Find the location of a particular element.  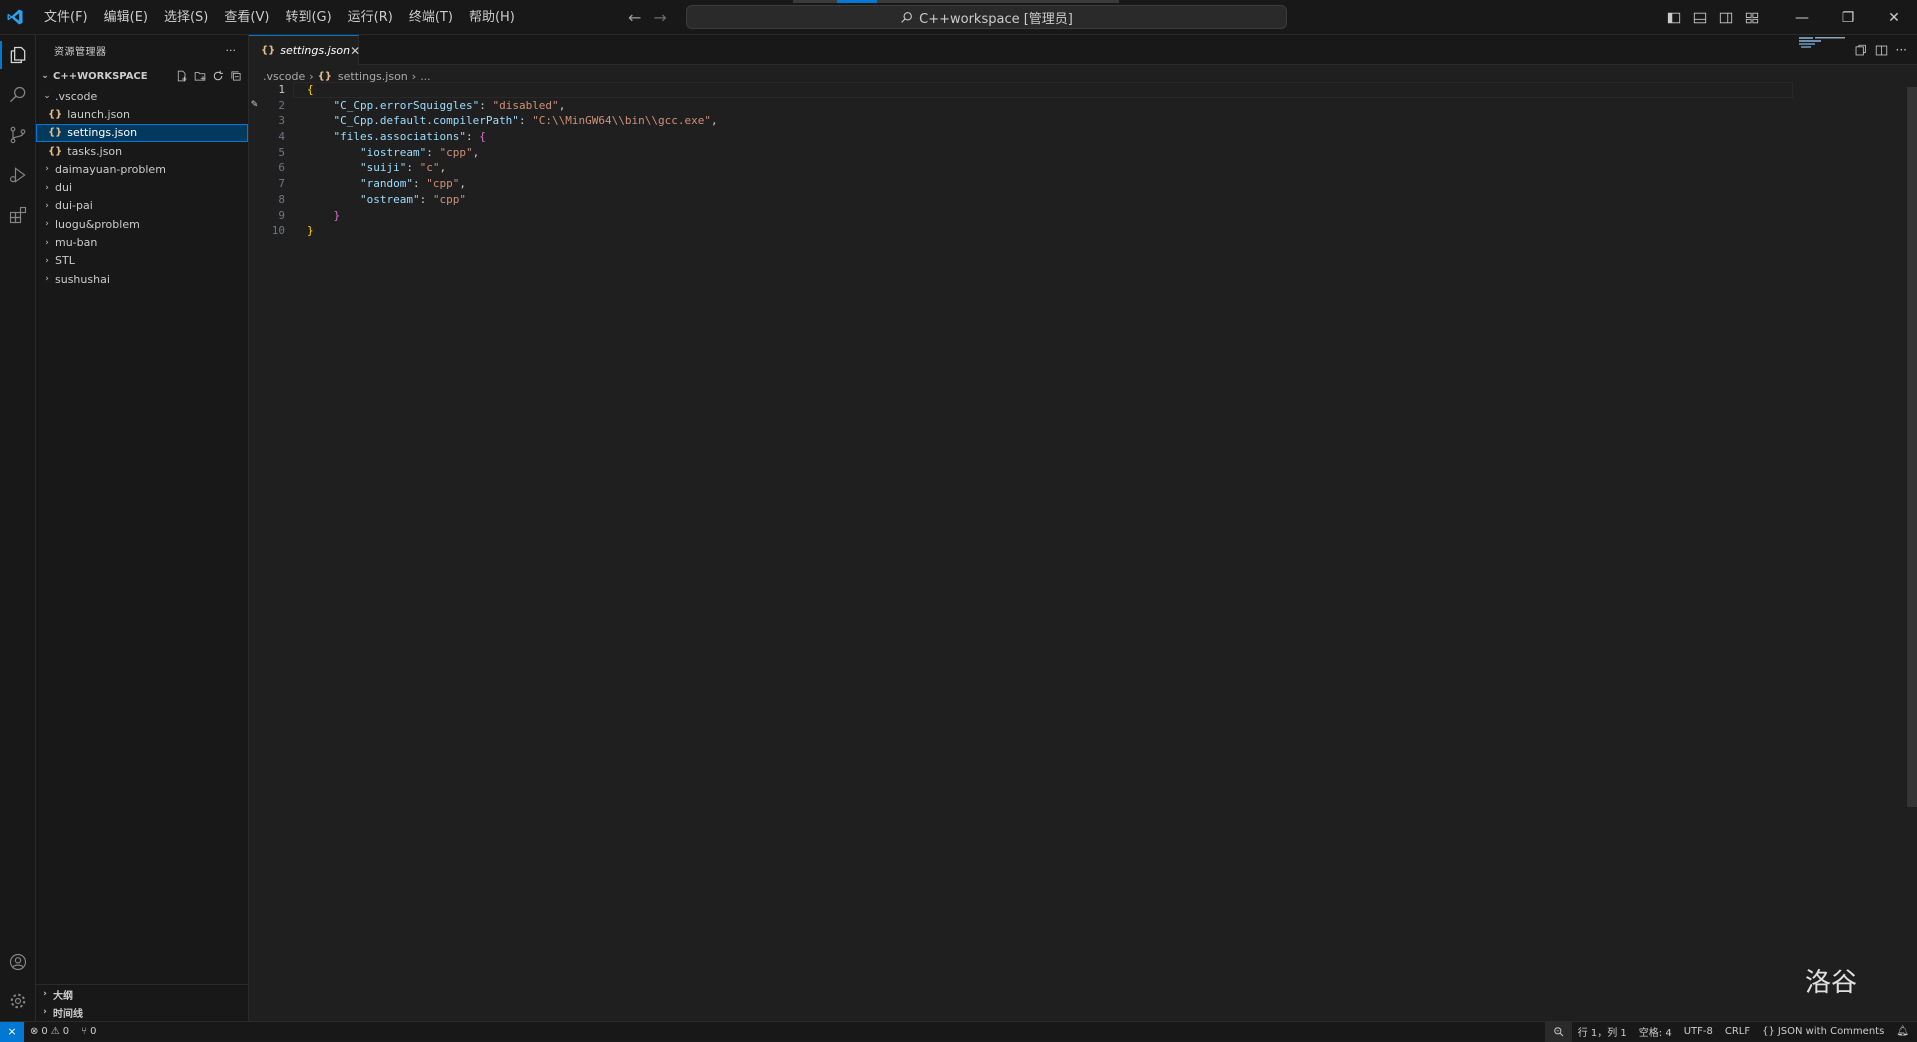

zoom-icon is located at coordinates (1558, 1031).